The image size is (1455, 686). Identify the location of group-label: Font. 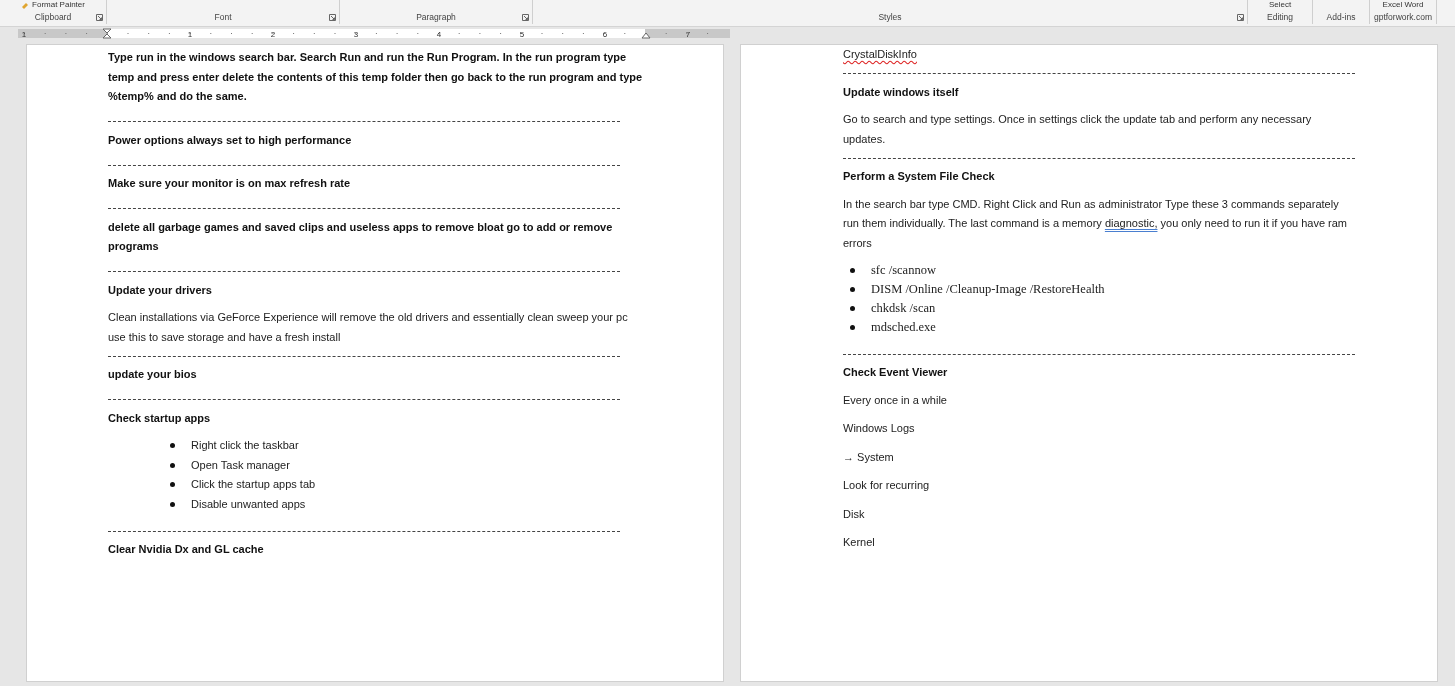
(223, 17).